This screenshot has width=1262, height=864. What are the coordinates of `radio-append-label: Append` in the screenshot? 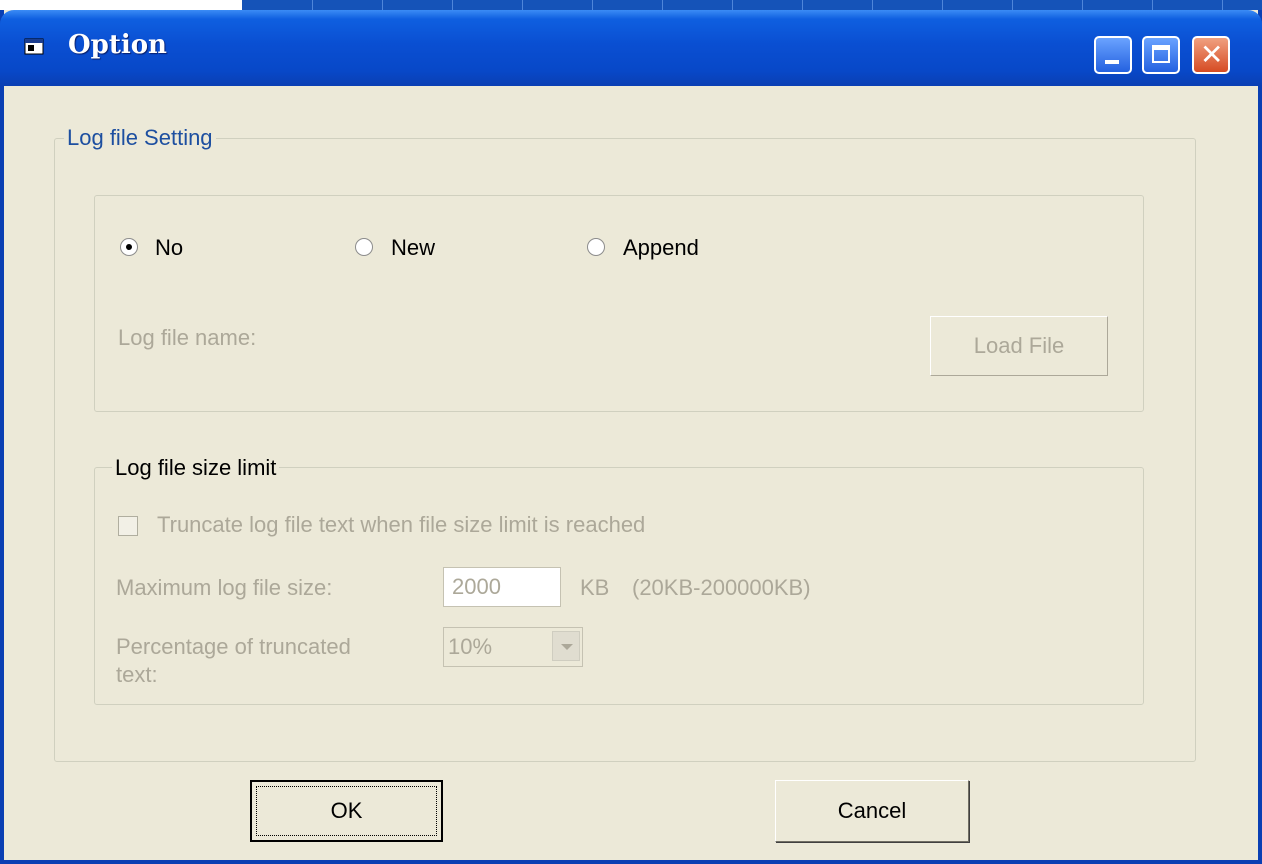 It's located at (661, 248).